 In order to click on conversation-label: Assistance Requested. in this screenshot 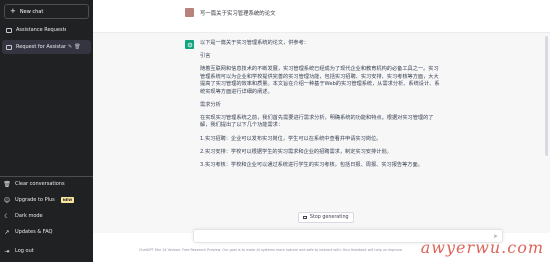, I will do `click(41, 30)`.